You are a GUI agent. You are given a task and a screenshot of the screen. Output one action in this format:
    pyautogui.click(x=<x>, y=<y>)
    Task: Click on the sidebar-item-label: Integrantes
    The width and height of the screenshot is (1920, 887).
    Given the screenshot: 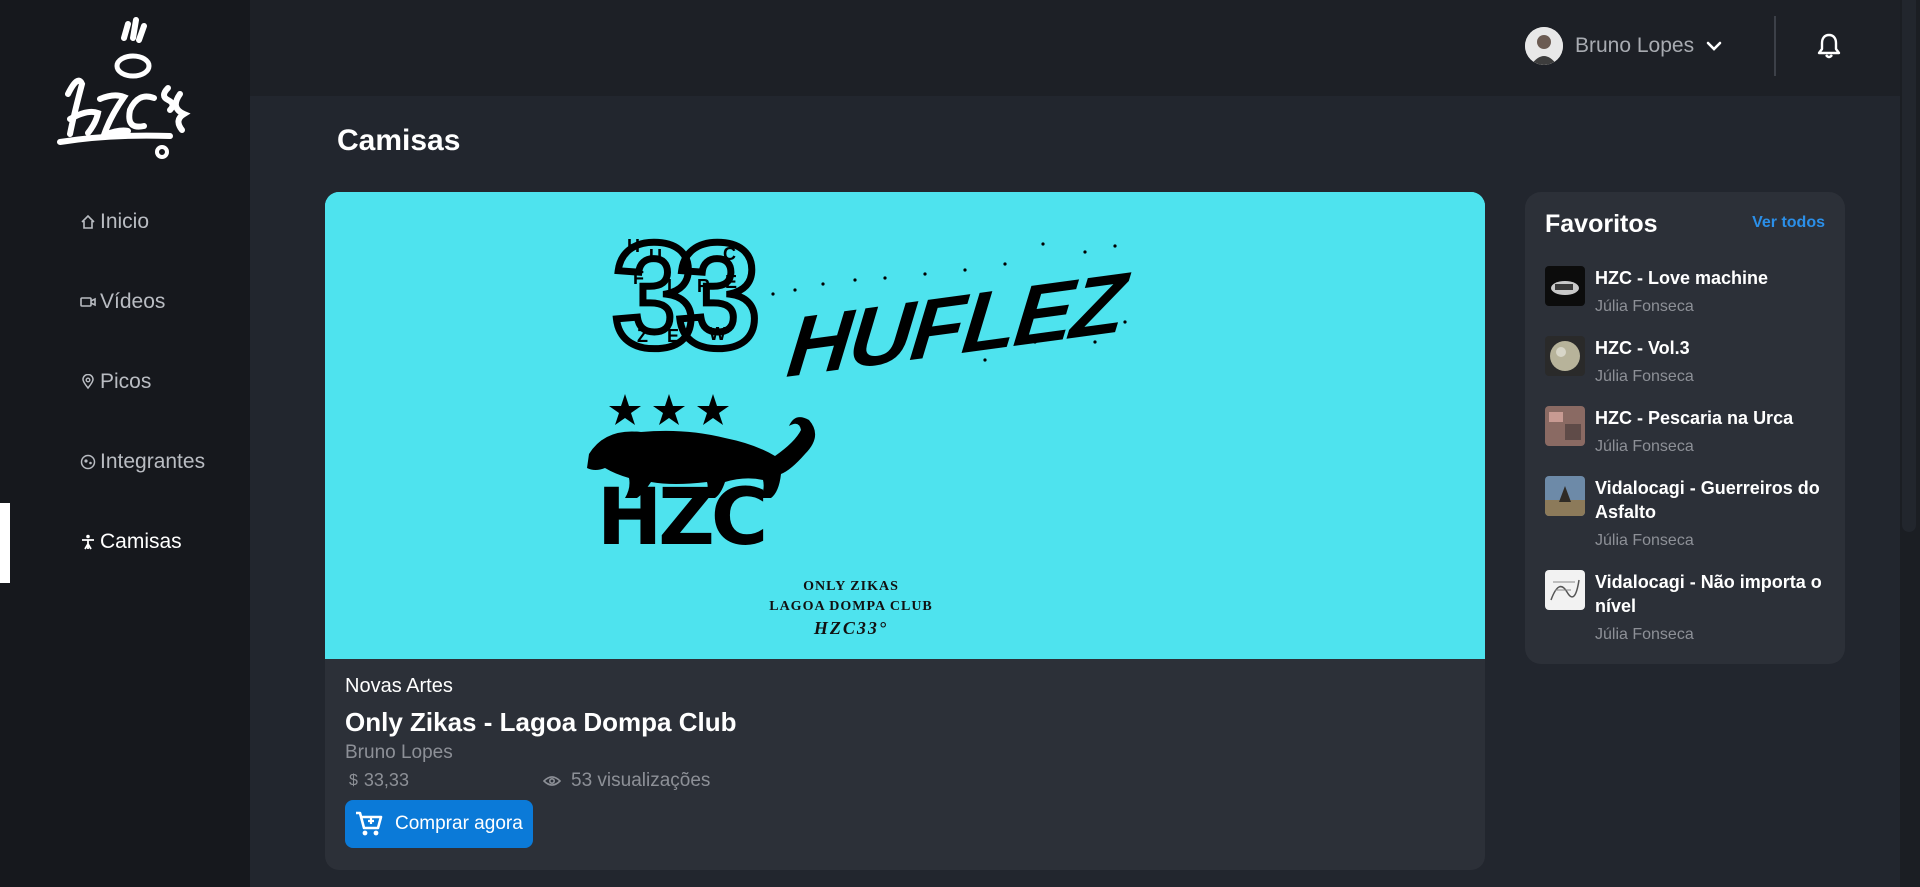 What is the action you would take?
    pyautogui.click(x=153, y=461)
    